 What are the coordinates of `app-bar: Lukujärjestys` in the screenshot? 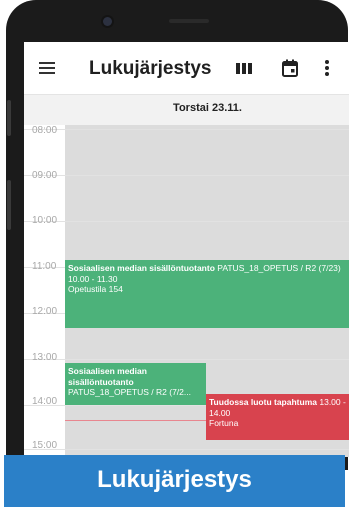 It's located at (186, 68).